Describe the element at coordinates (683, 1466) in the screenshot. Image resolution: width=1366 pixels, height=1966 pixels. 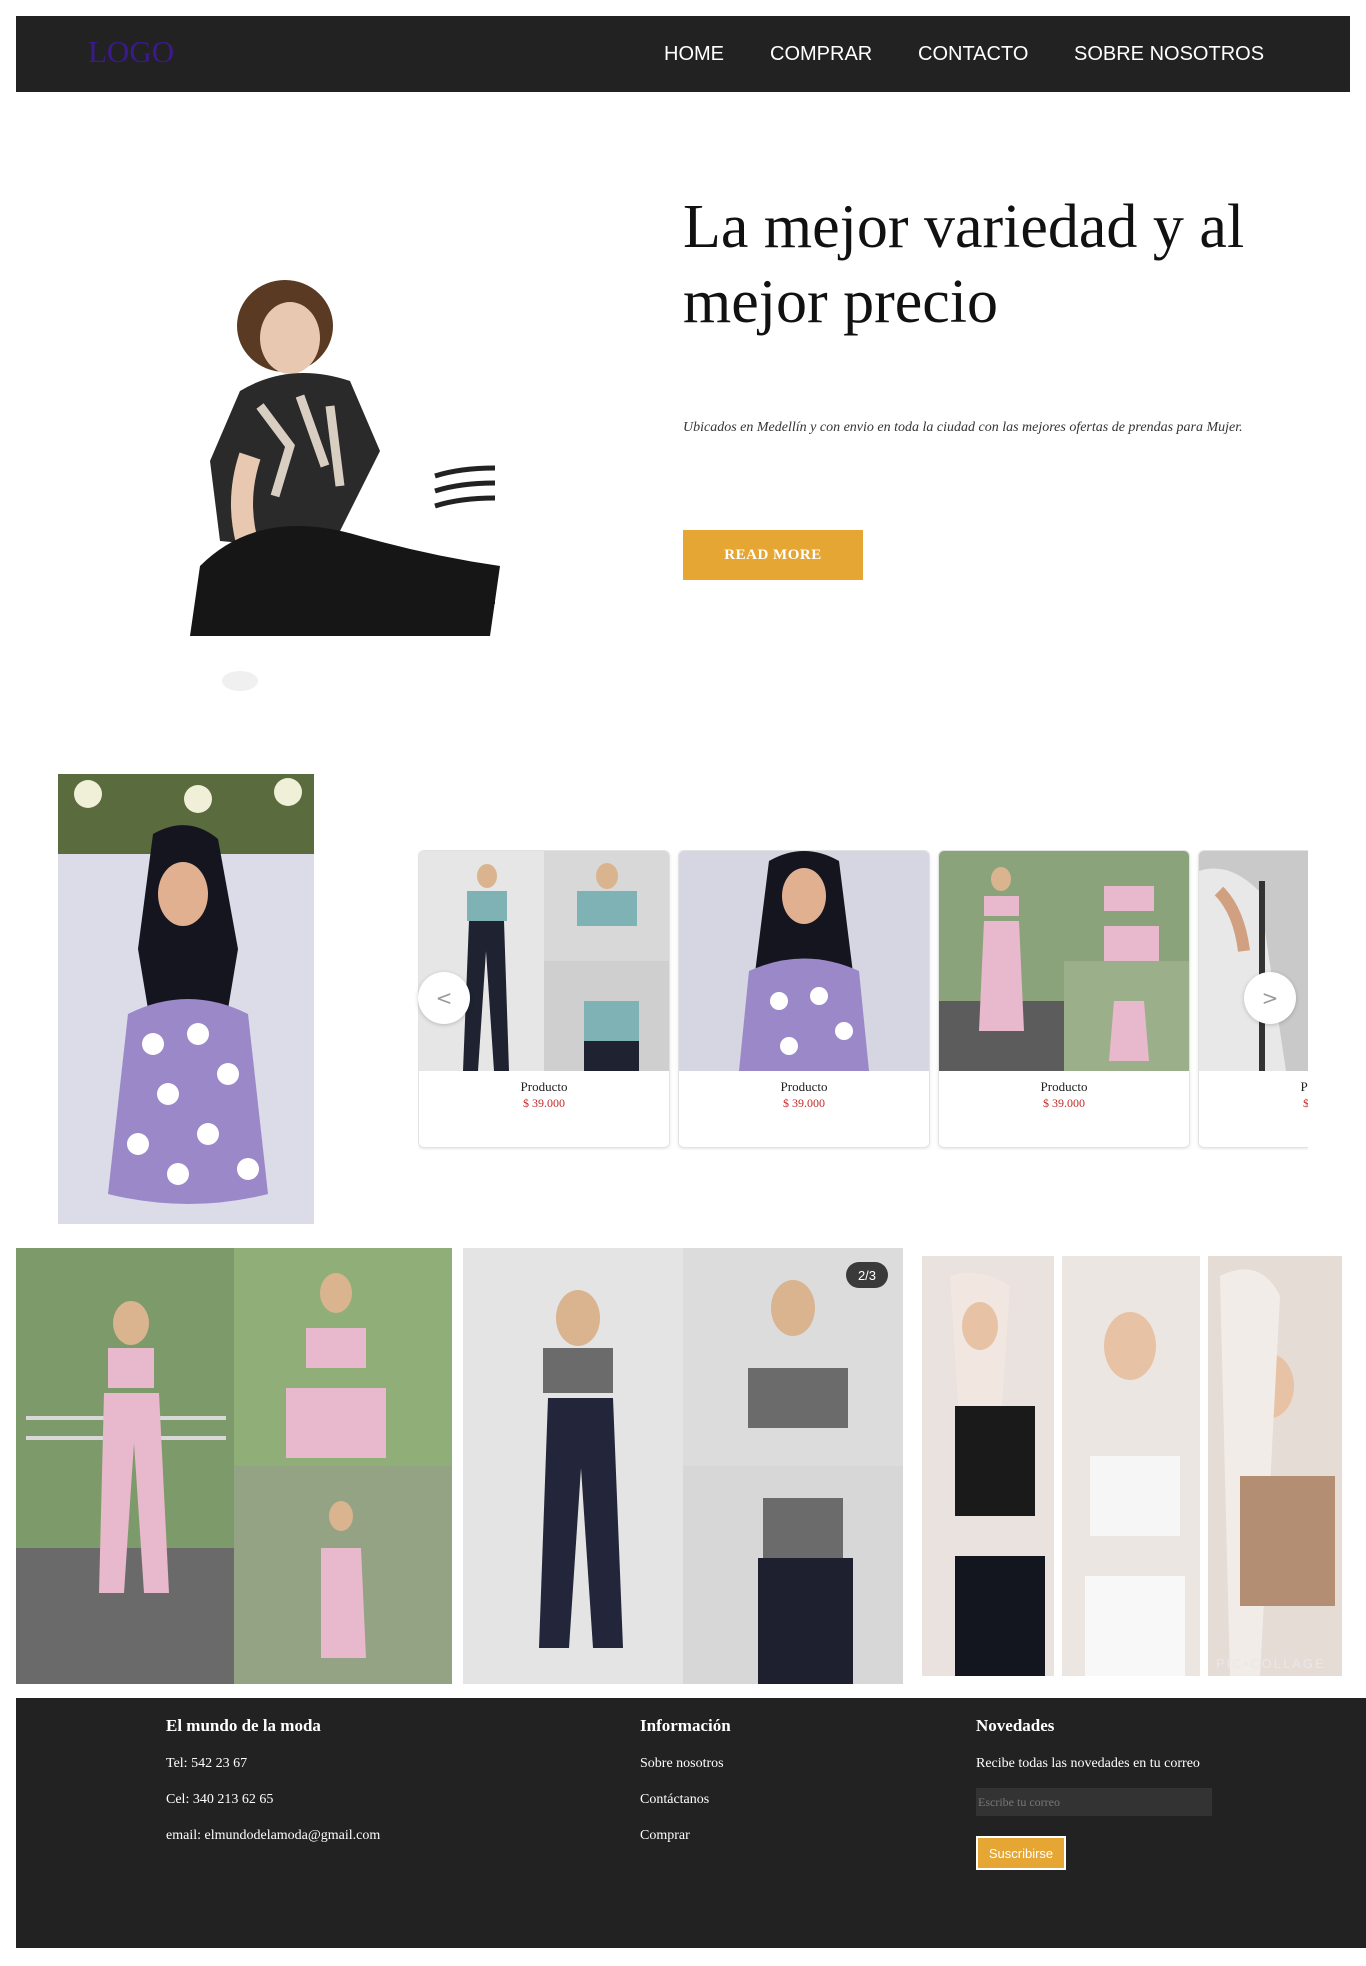
I see `gallery-image-leather-set` at that location.